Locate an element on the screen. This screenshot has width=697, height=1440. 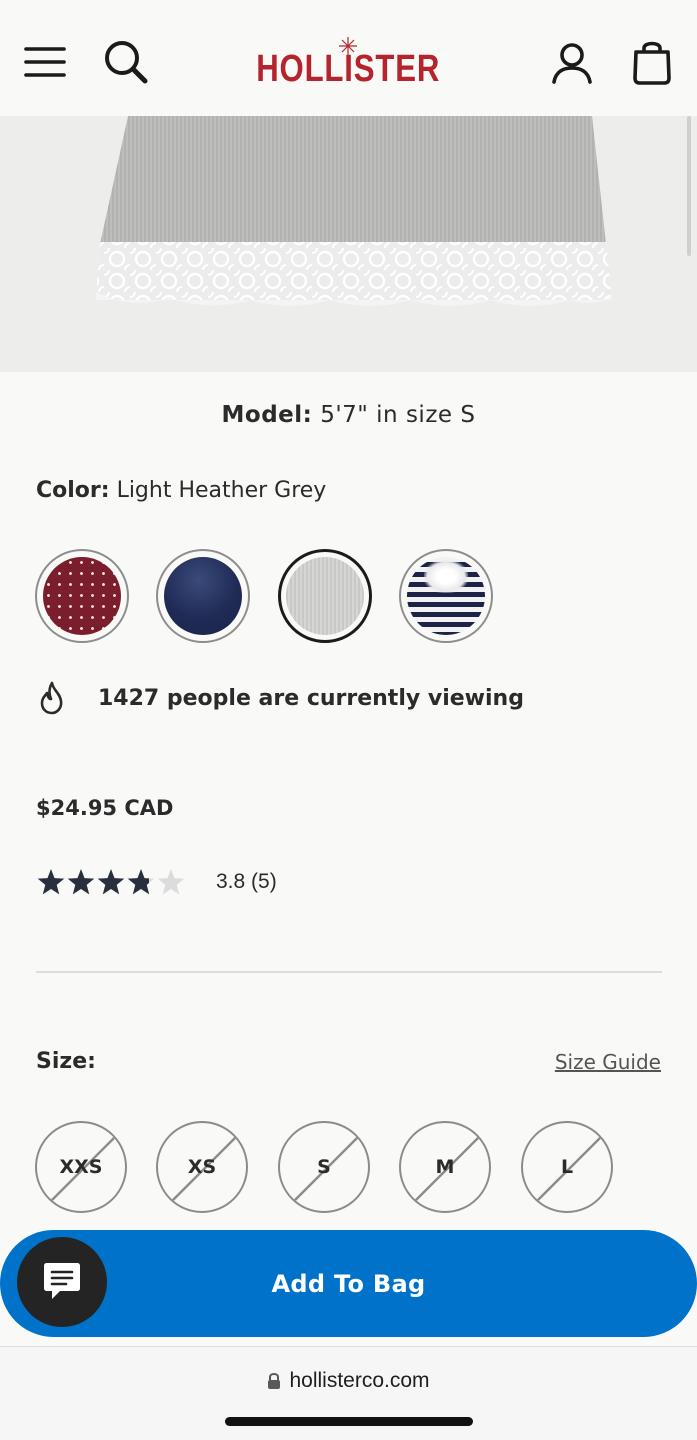
hollister-logo: HOLLISTER is located at coordinates (348, 64).